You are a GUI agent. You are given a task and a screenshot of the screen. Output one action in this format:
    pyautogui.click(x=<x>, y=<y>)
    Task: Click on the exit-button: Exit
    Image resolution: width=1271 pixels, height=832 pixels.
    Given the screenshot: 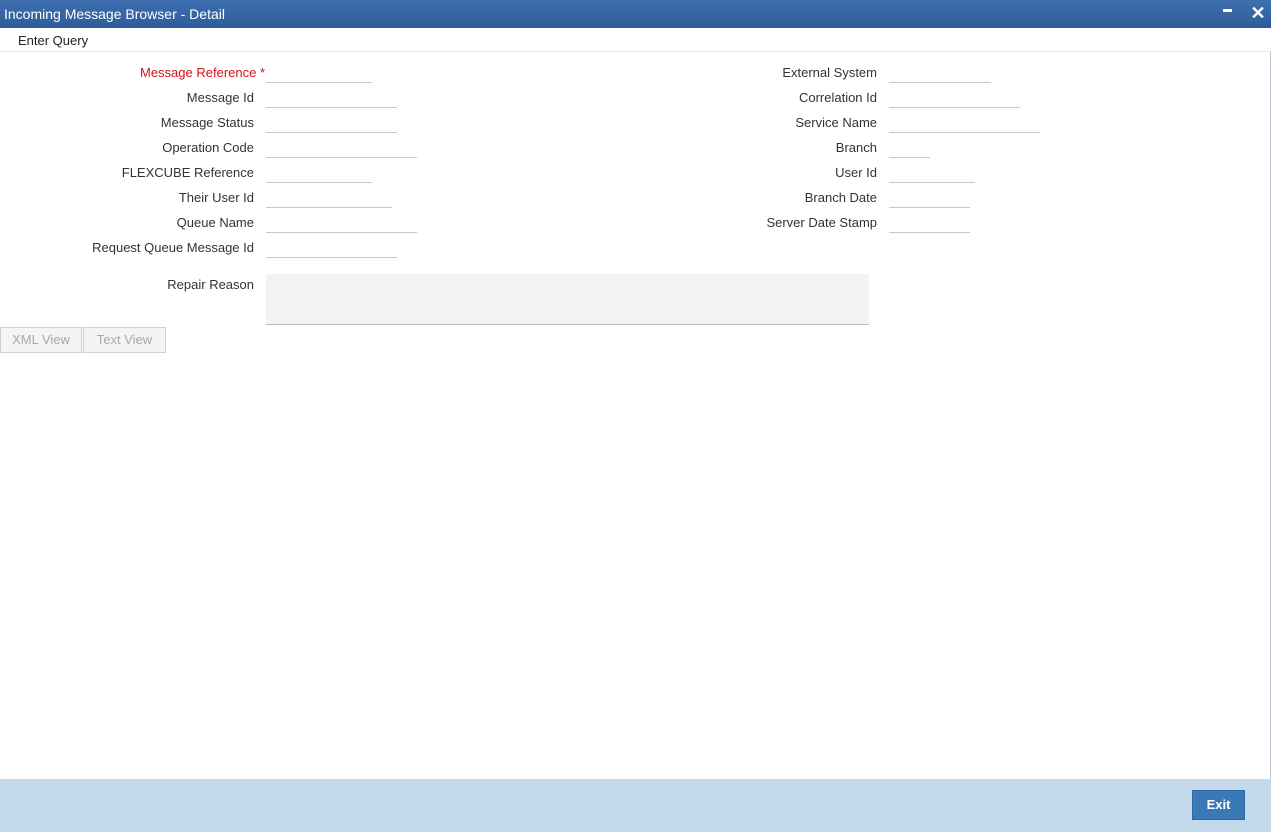 What is the action you would take?
    pyautogui.click(x=1218, y=805)
    